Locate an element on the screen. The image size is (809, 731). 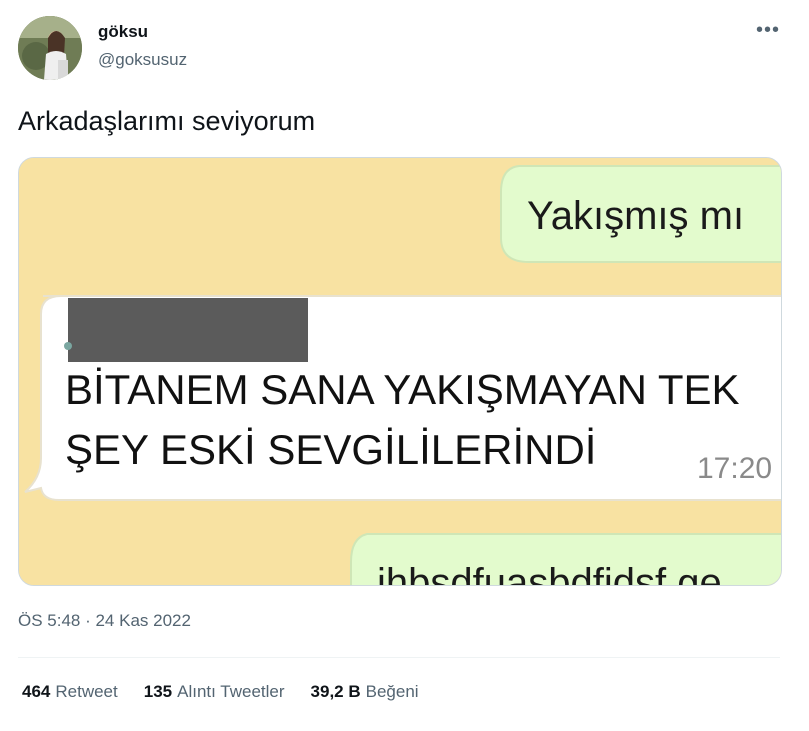
quotes-count: 135 is located at coordinates (158, 691).